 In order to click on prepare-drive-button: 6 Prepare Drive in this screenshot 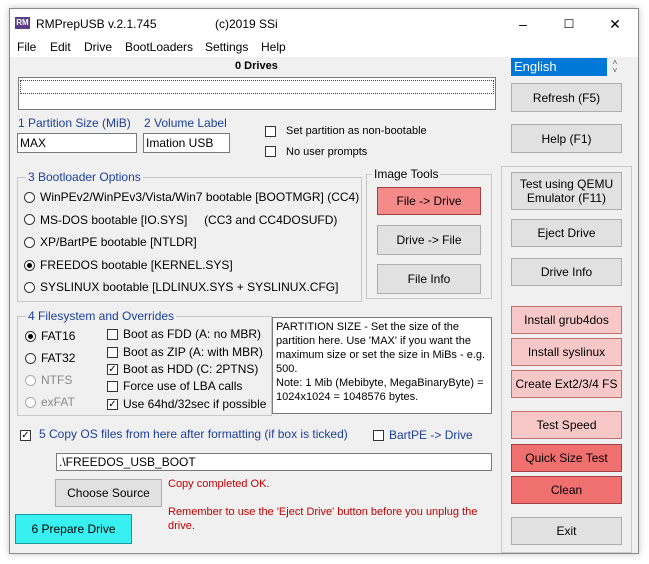, I will do `click(73, 529)`.